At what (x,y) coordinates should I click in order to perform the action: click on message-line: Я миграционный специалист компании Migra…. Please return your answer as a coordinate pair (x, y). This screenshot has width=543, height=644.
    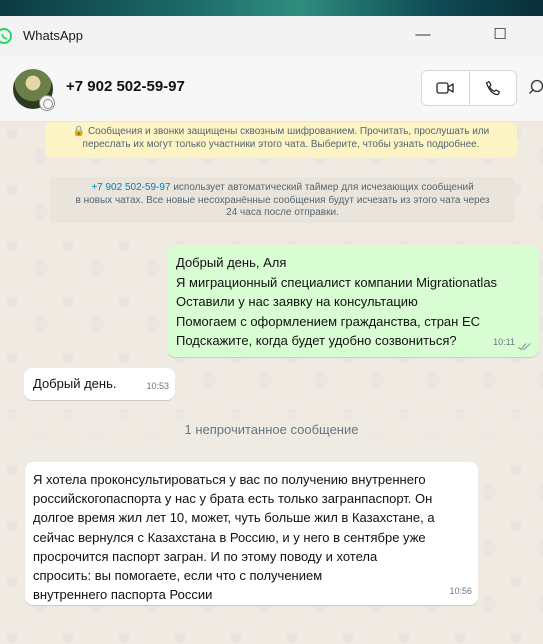
    Looking at the image, I should click on (337, 282).